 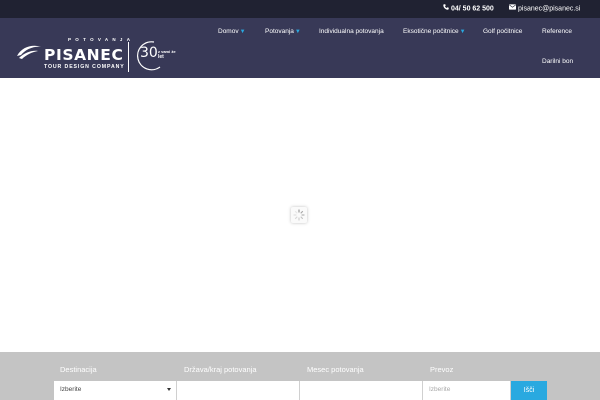 What do you see at coordinates (161, 57) in the screenshot?
I see `anniversary-unit: let` at bounding box center [161, 57].